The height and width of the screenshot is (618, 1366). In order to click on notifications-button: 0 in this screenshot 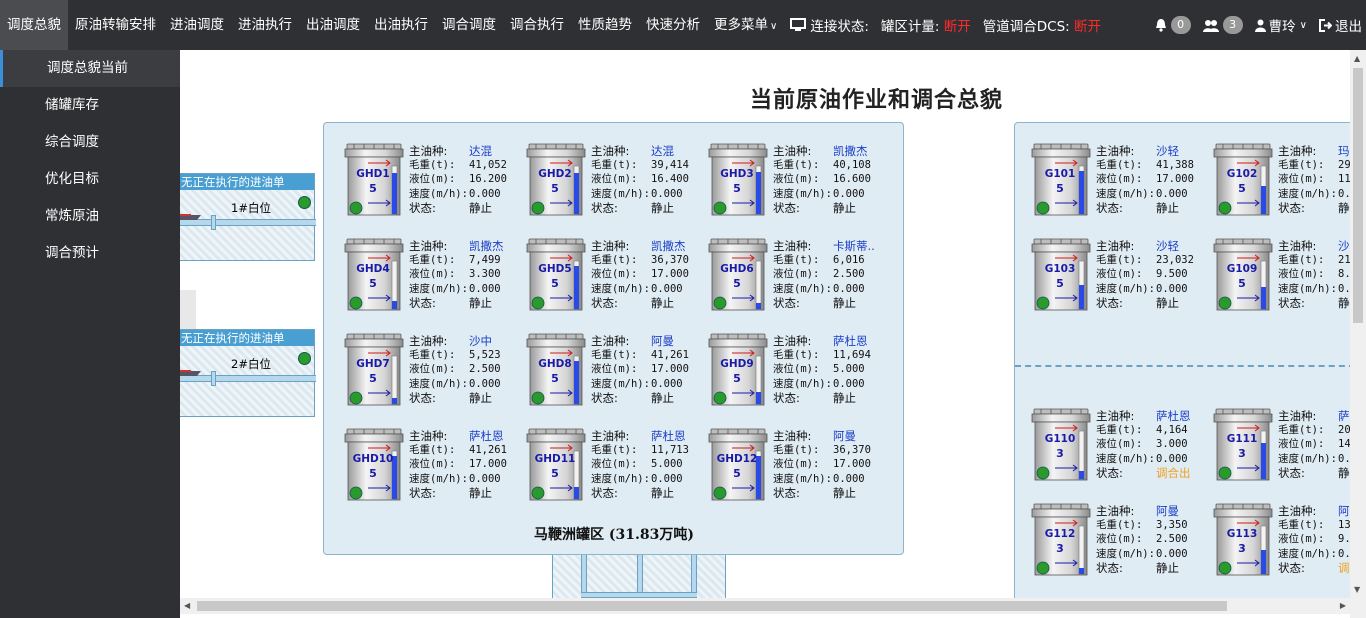, I will do `click(1173, 25)`.